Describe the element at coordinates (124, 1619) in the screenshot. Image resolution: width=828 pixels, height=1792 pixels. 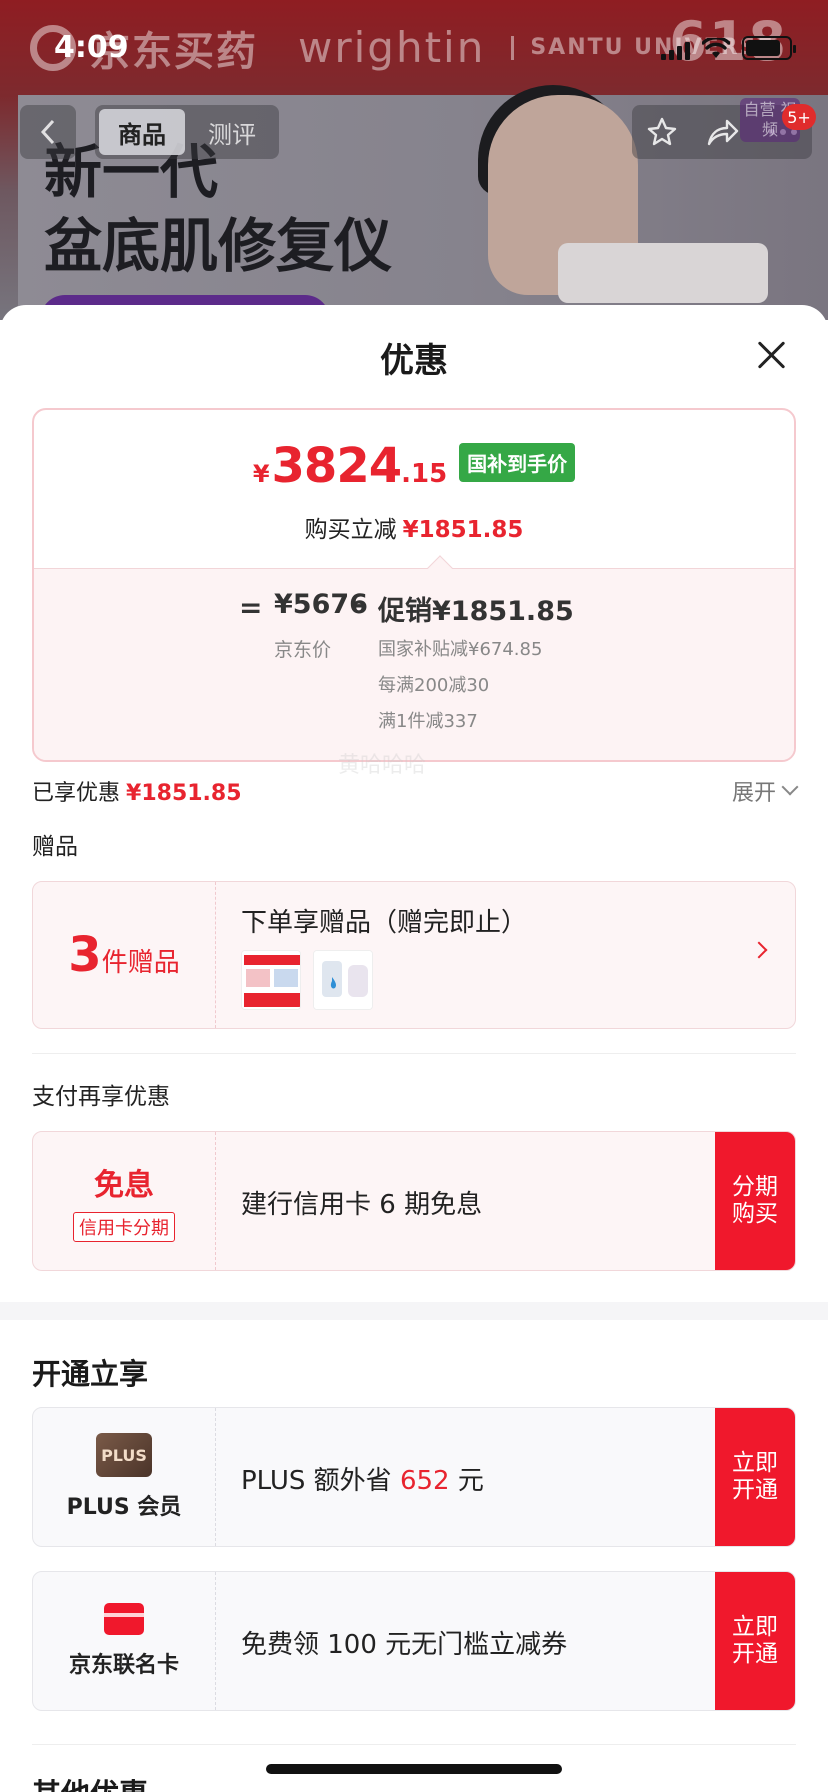
I see `credit-card-icon` at that location.